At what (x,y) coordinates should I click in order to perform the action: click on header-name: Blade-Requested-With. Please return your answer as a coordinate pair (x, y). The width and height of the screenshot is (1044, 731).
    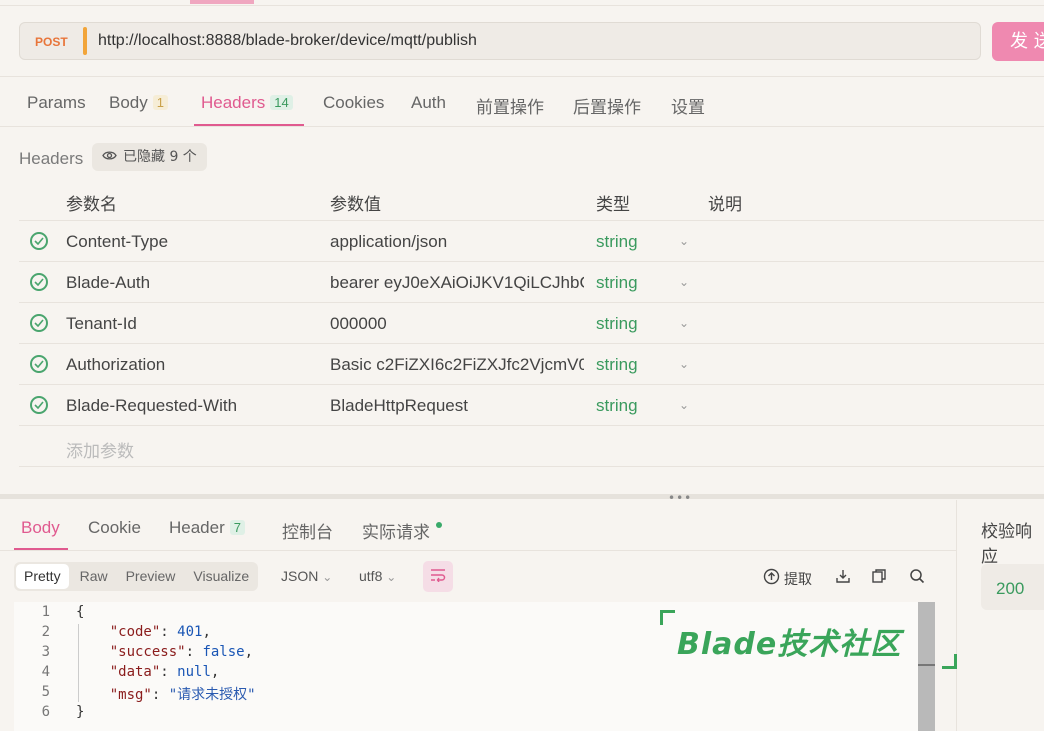
    Looking at the image, I should click on (151, 406).